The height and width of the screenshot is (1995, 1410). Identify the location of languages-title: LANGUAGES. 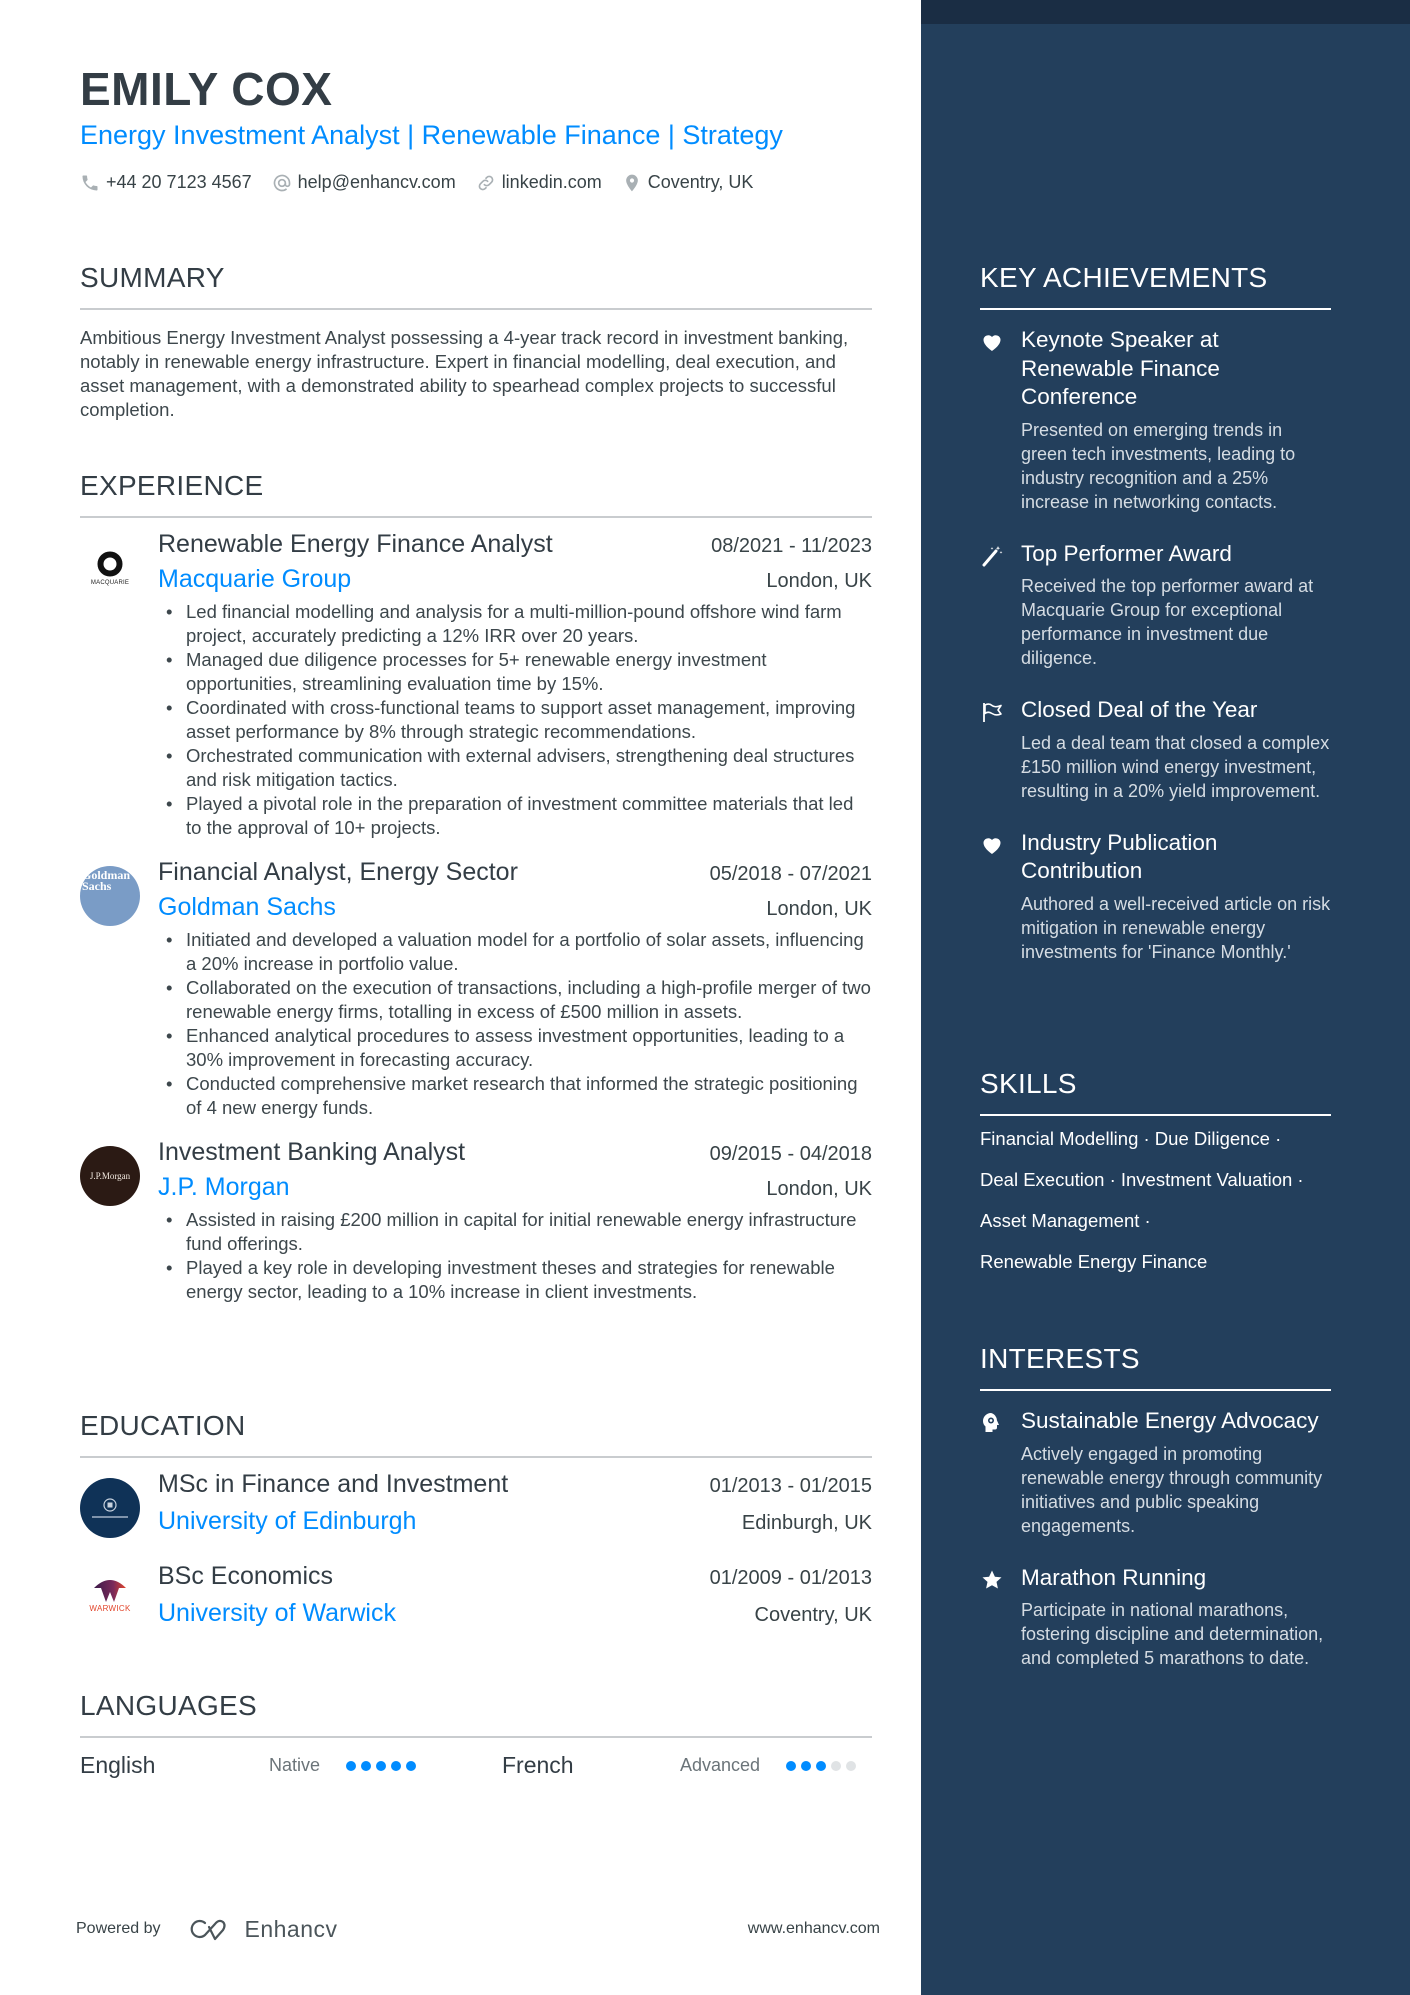
(168, 1705).